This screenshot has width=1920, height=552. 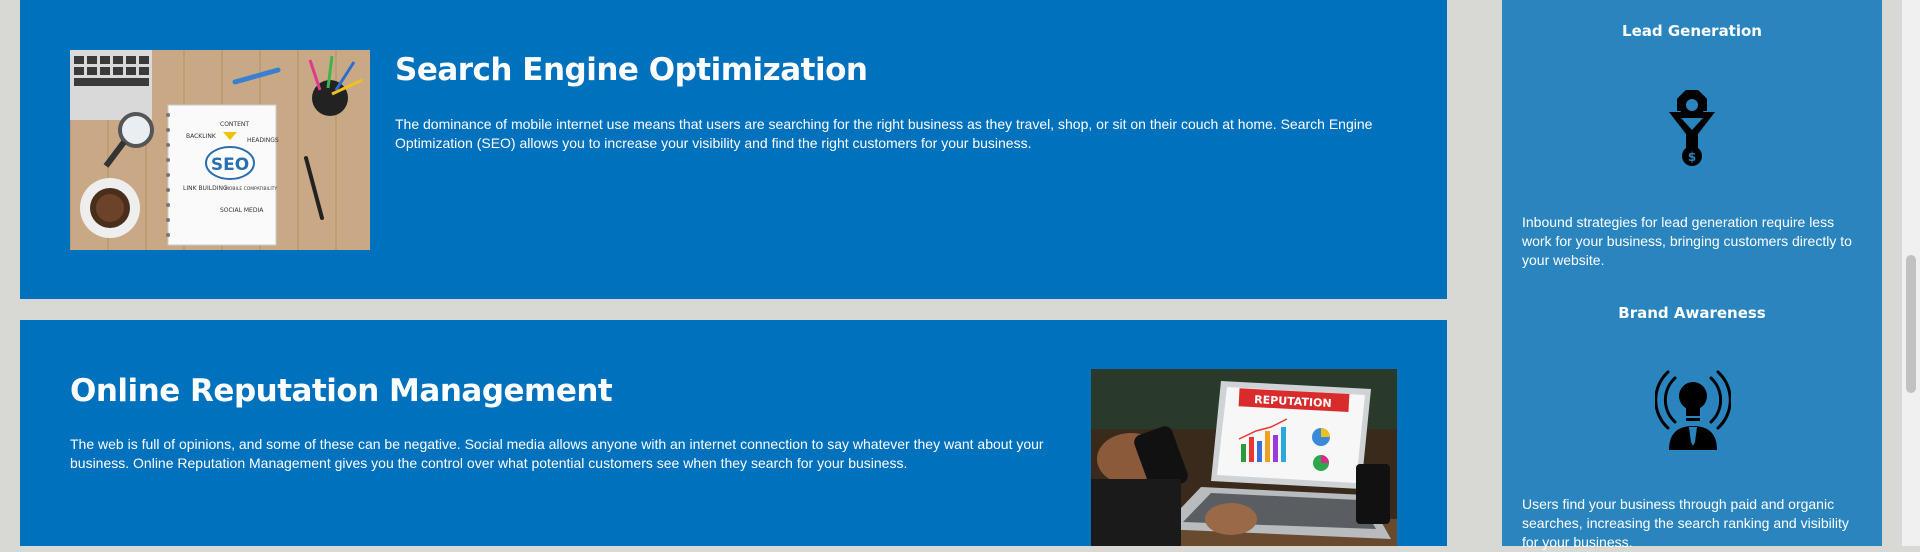 What do you see at coordinates (1244, 457) in the screenshot?
I see `reputation-laptop-photo: REPUTATION` at bounding box center [1244, 457].